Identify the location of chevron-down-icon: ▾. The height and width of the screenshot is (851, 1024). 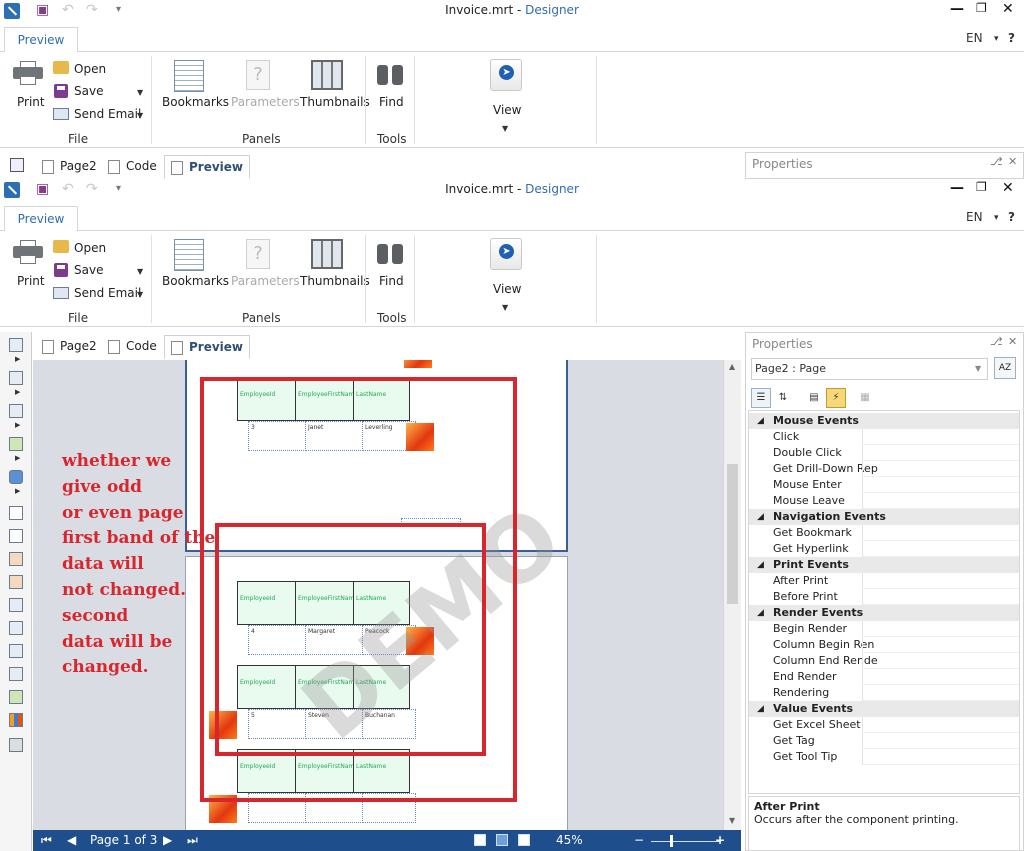
(996, 39).